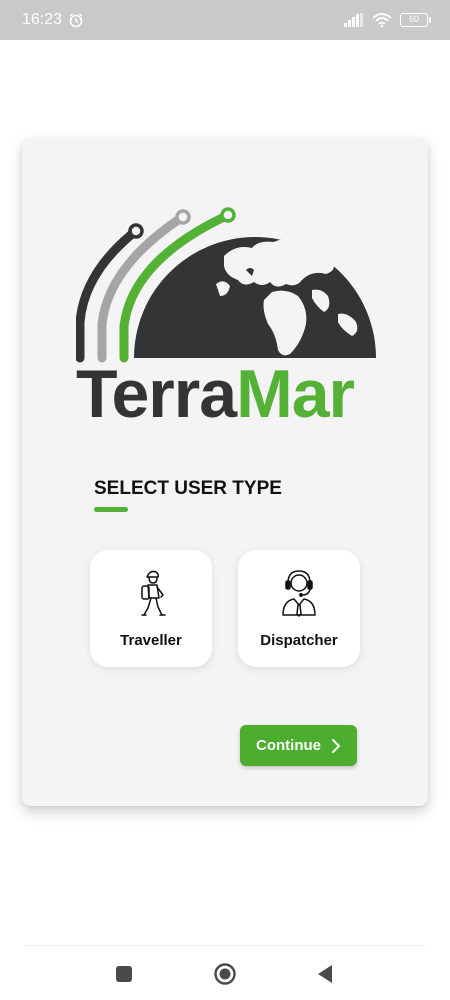 The width and height of the screenshot is (450, 1000). What do you see at coordinates (151, 640) in the screenshot?
I see `traveller-label: Traveller` at bounding box center [151, 640].